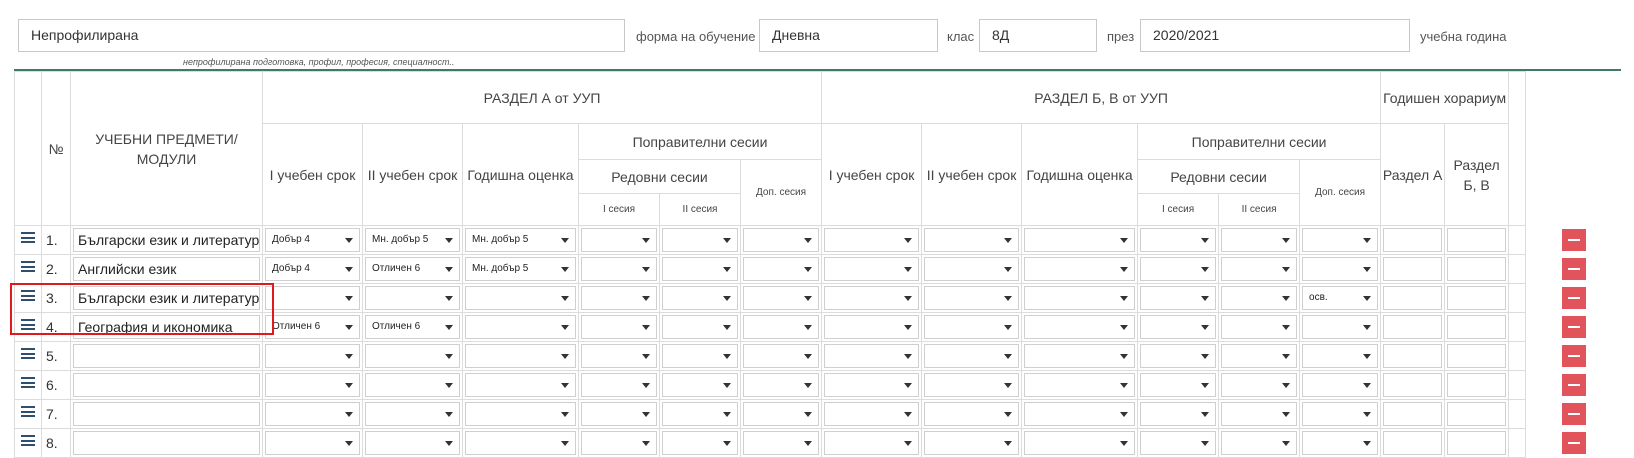  Describe the element at coordinates (1038, 35) in the screenshot. I see `class-input: 8Д` at that location.